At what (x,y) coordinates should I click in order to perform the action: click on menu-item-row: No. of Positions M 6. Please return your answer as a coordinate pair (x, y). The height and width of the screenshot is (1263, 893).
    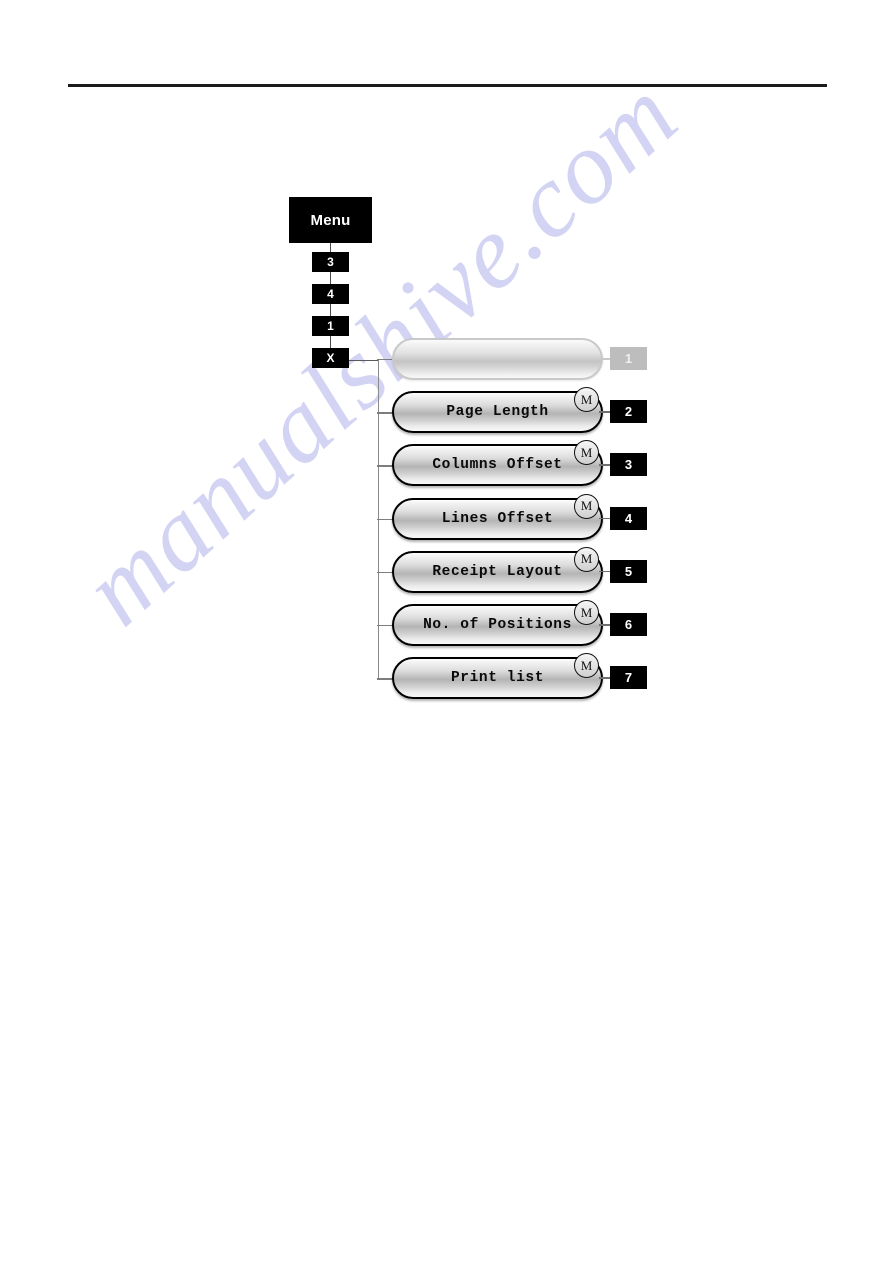
    Looking at the image, I should click on (519, 624).